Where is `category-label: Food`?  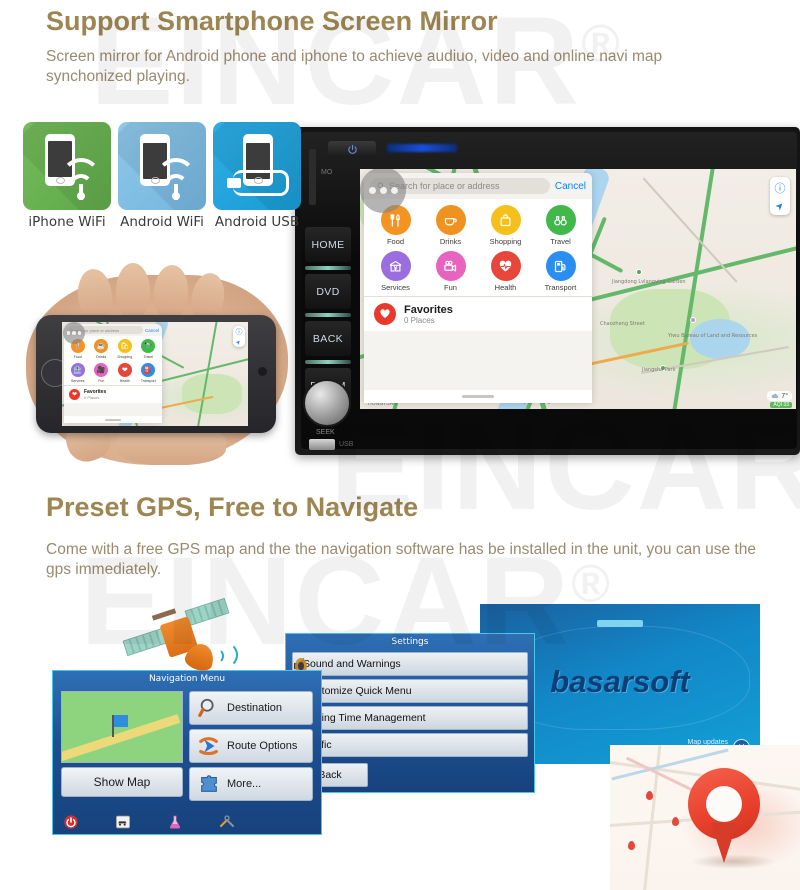
category-label: Food is located at coordinates (77, 357).